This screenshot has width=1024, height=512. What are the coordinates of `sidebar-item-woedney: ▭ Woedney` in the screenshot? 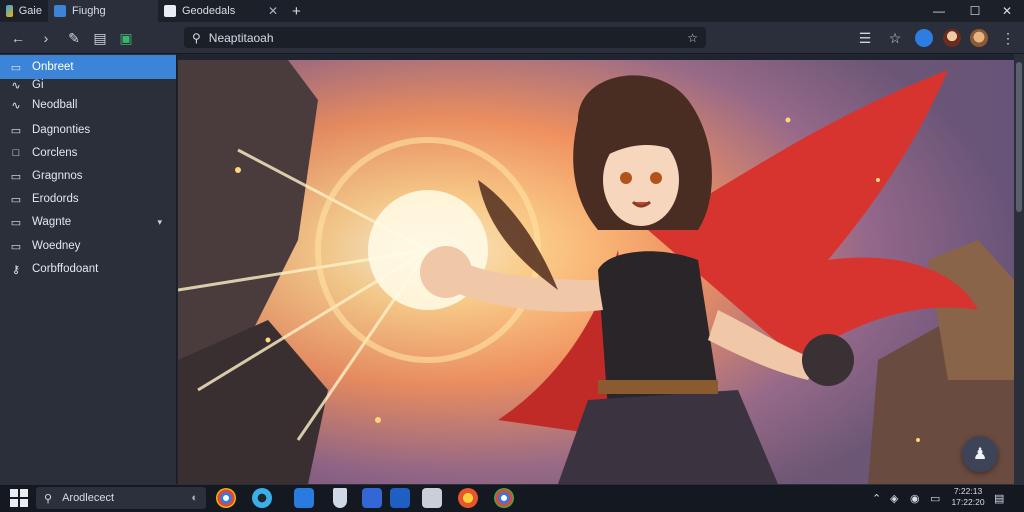 It's located at (88, 246).